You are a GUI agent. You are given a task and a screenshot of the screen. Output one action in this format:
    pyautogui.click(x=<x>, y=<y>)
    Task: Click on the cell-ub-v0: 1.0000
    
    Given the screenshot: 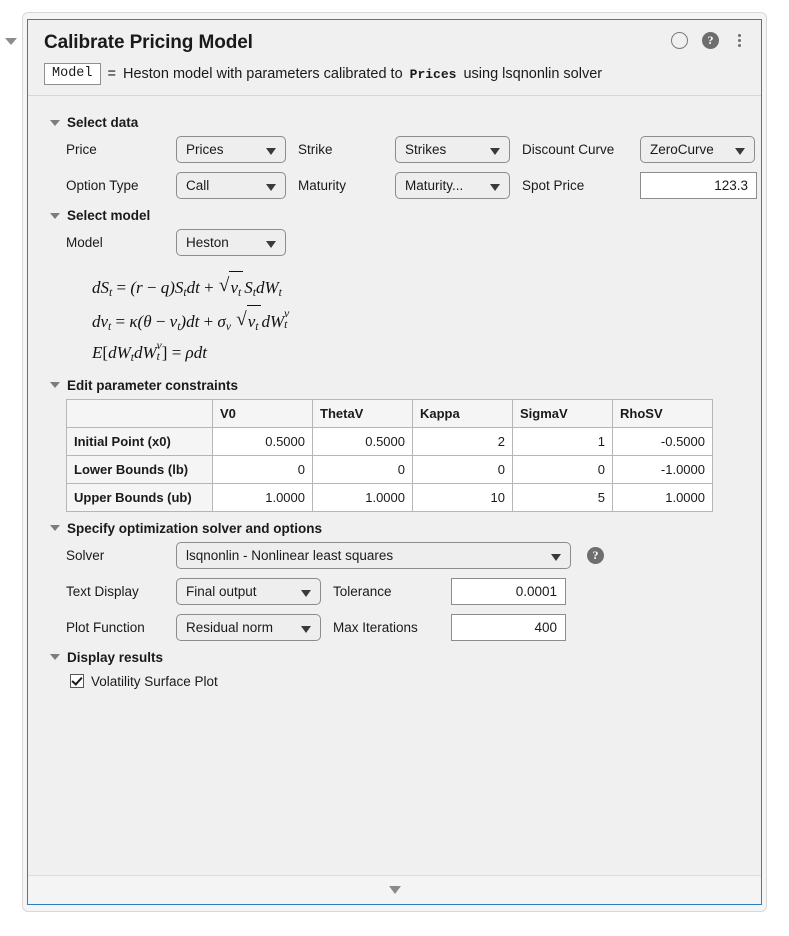 What is the action you would take?
    pyautogui.click(x=262, y=497)
    